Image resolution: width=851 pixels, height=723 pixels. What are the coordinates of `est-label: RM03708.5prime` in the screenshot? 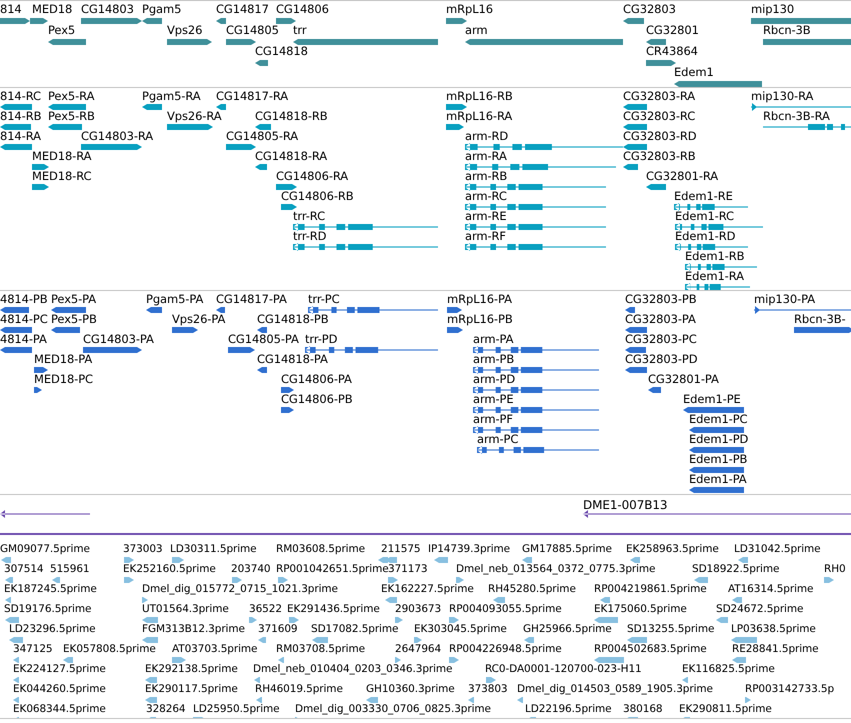 It's located at (320, 649).